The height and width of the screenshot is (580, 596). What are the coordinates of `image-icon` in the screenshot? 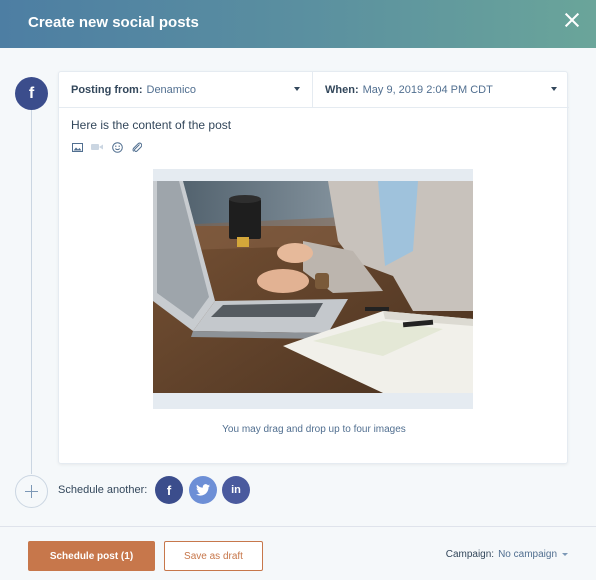 It's located at (77, 147).